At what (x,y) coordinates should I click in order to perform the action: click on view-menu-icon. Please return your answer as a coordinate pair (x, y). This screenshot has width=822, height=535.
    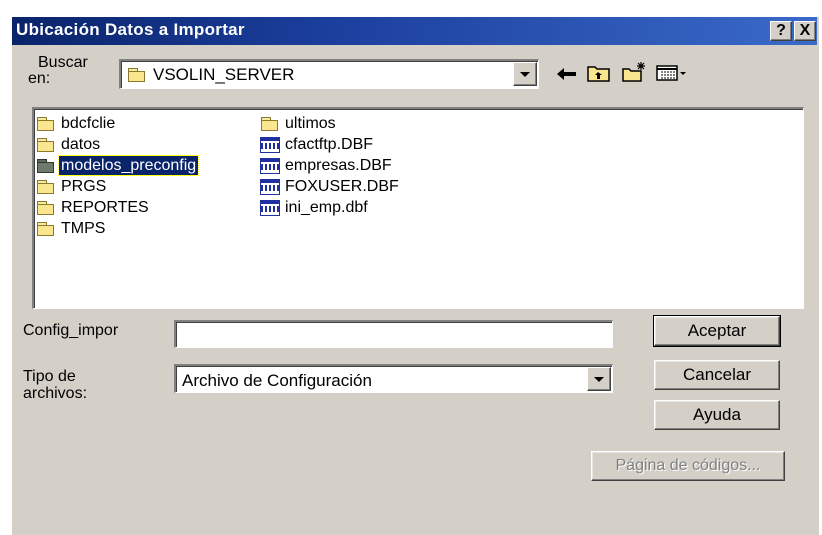
    Looking at the image, I should click on (672, 73).